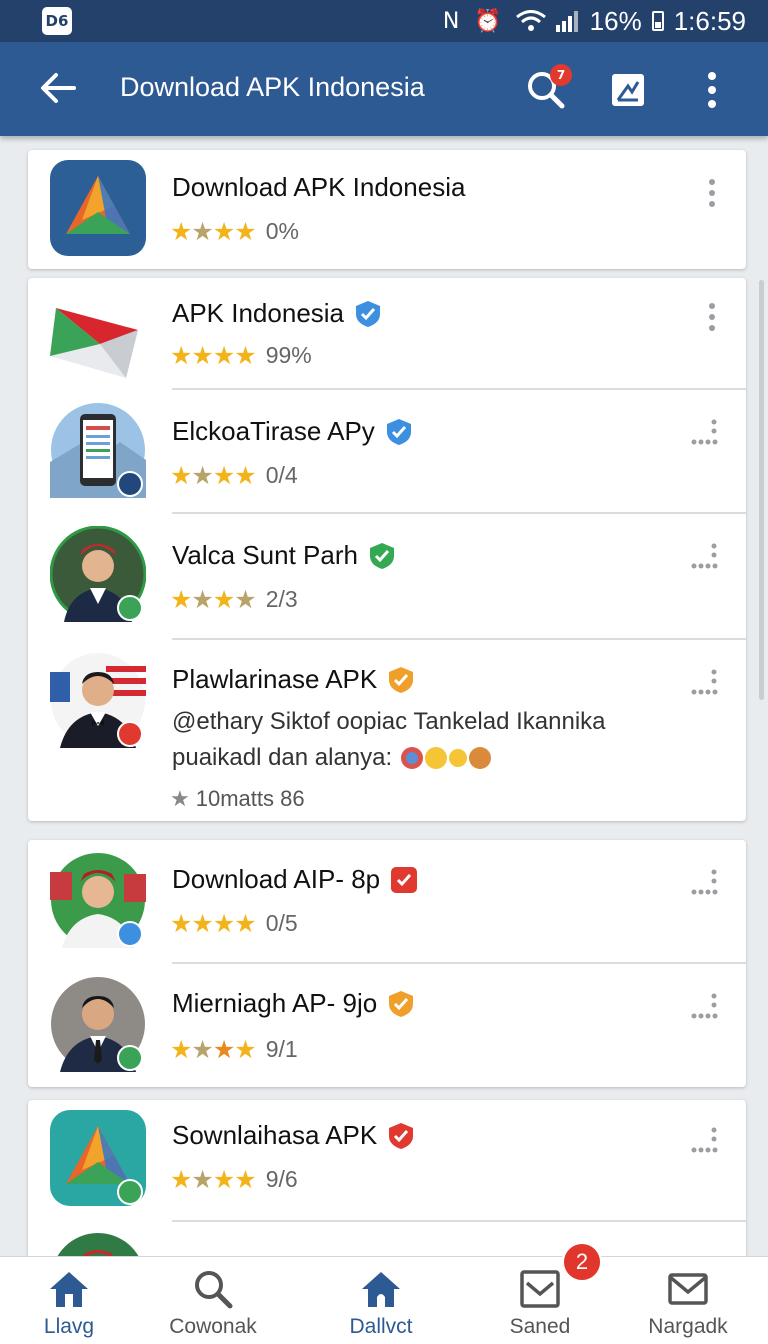  What do you see at coordinates (288, 355) in the screenshot?
I see `rating-value: 99%` at bounding box center [288, 355].